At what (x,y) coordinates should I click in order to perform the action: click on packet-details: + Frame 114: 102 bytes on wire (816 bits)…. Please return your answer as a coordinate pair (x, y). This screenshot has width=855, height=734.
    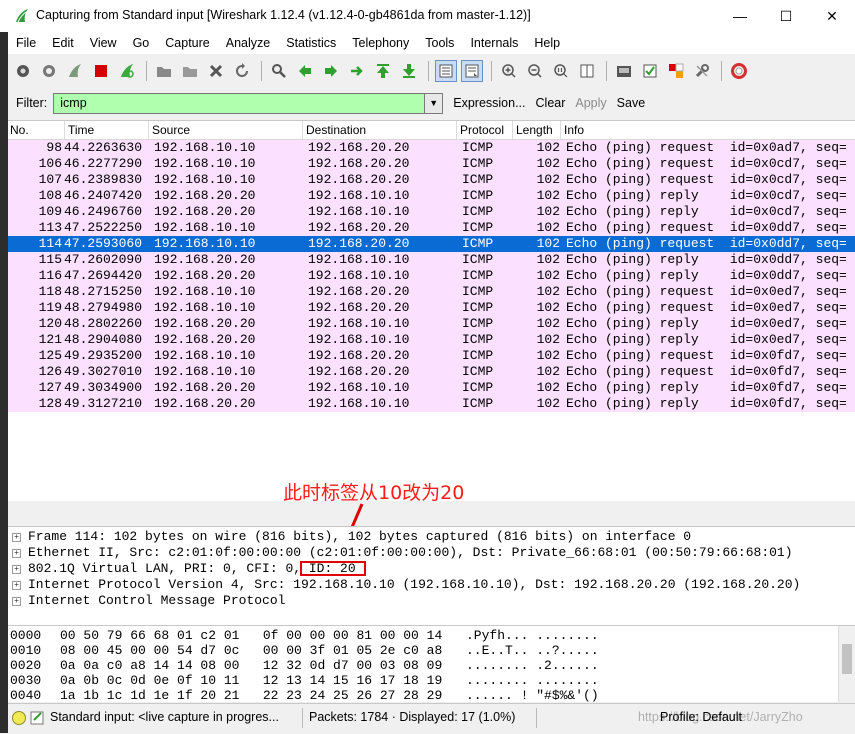
    Looking at the image, I should click on (431, 576).